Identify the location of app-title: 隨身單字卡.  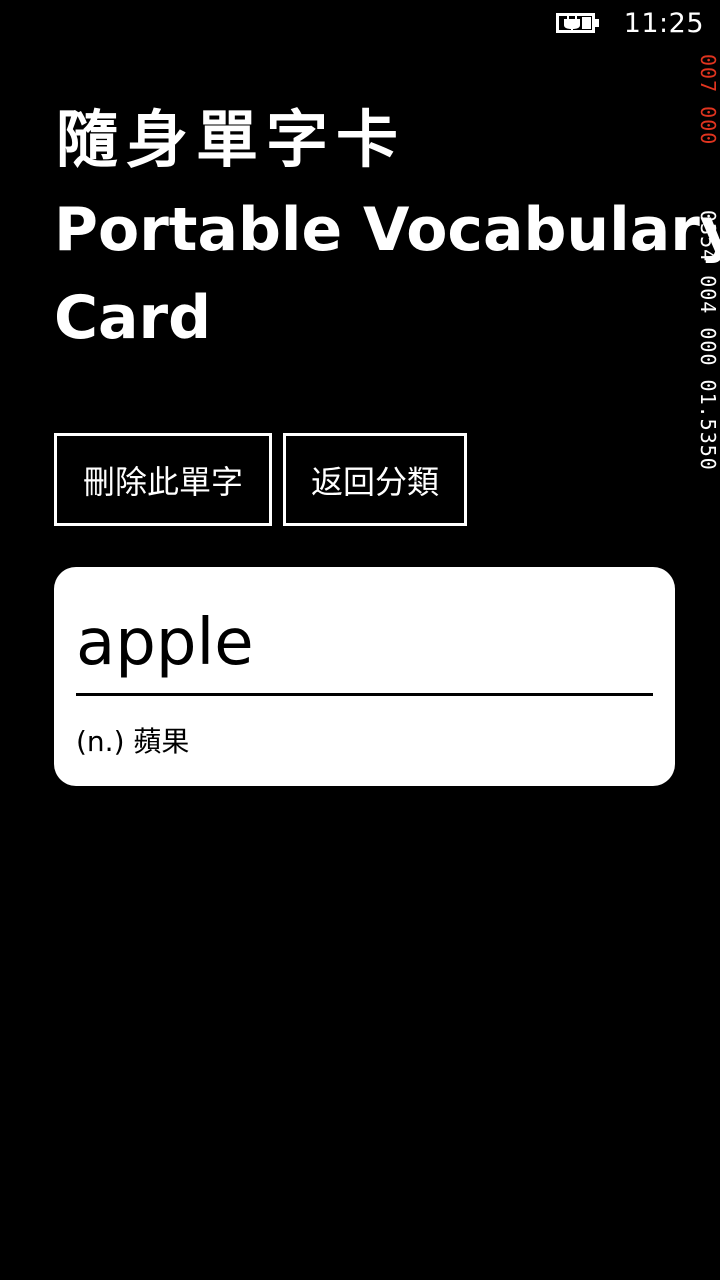
(231, 139).